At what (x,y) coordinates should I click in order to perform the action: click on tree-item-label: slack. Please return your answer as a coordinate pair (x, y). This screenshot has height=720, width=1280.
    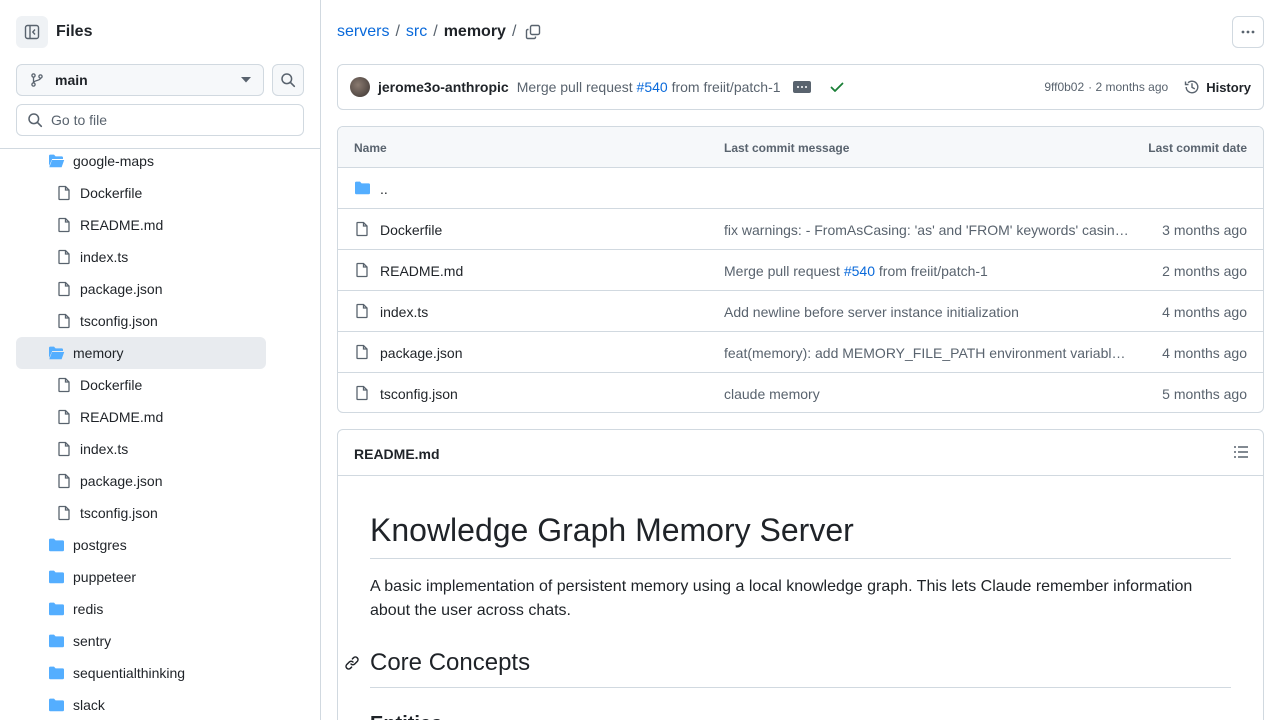
    Looking at the image, I should click on (89, 705).